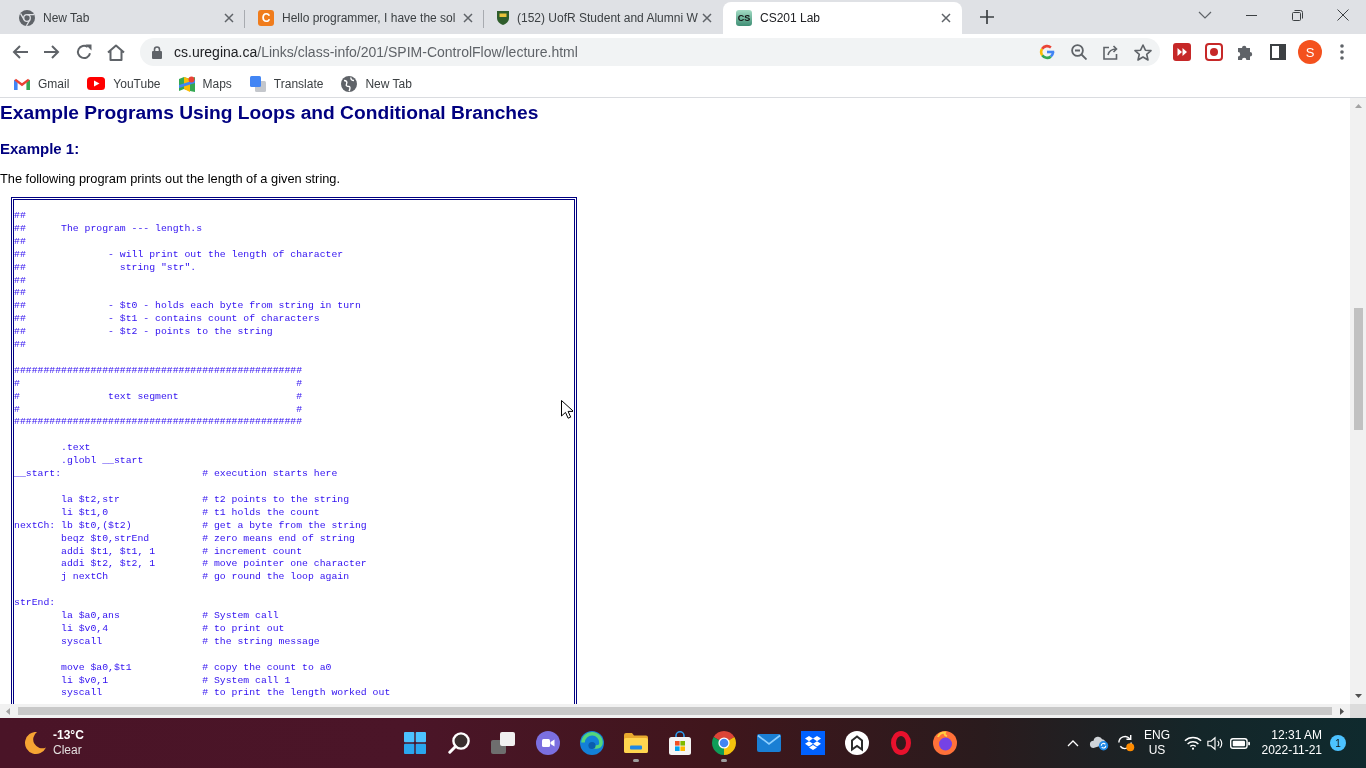  Describe the element at coordinates (459, 743) in the screenshot. I see `search-icon` at that location.